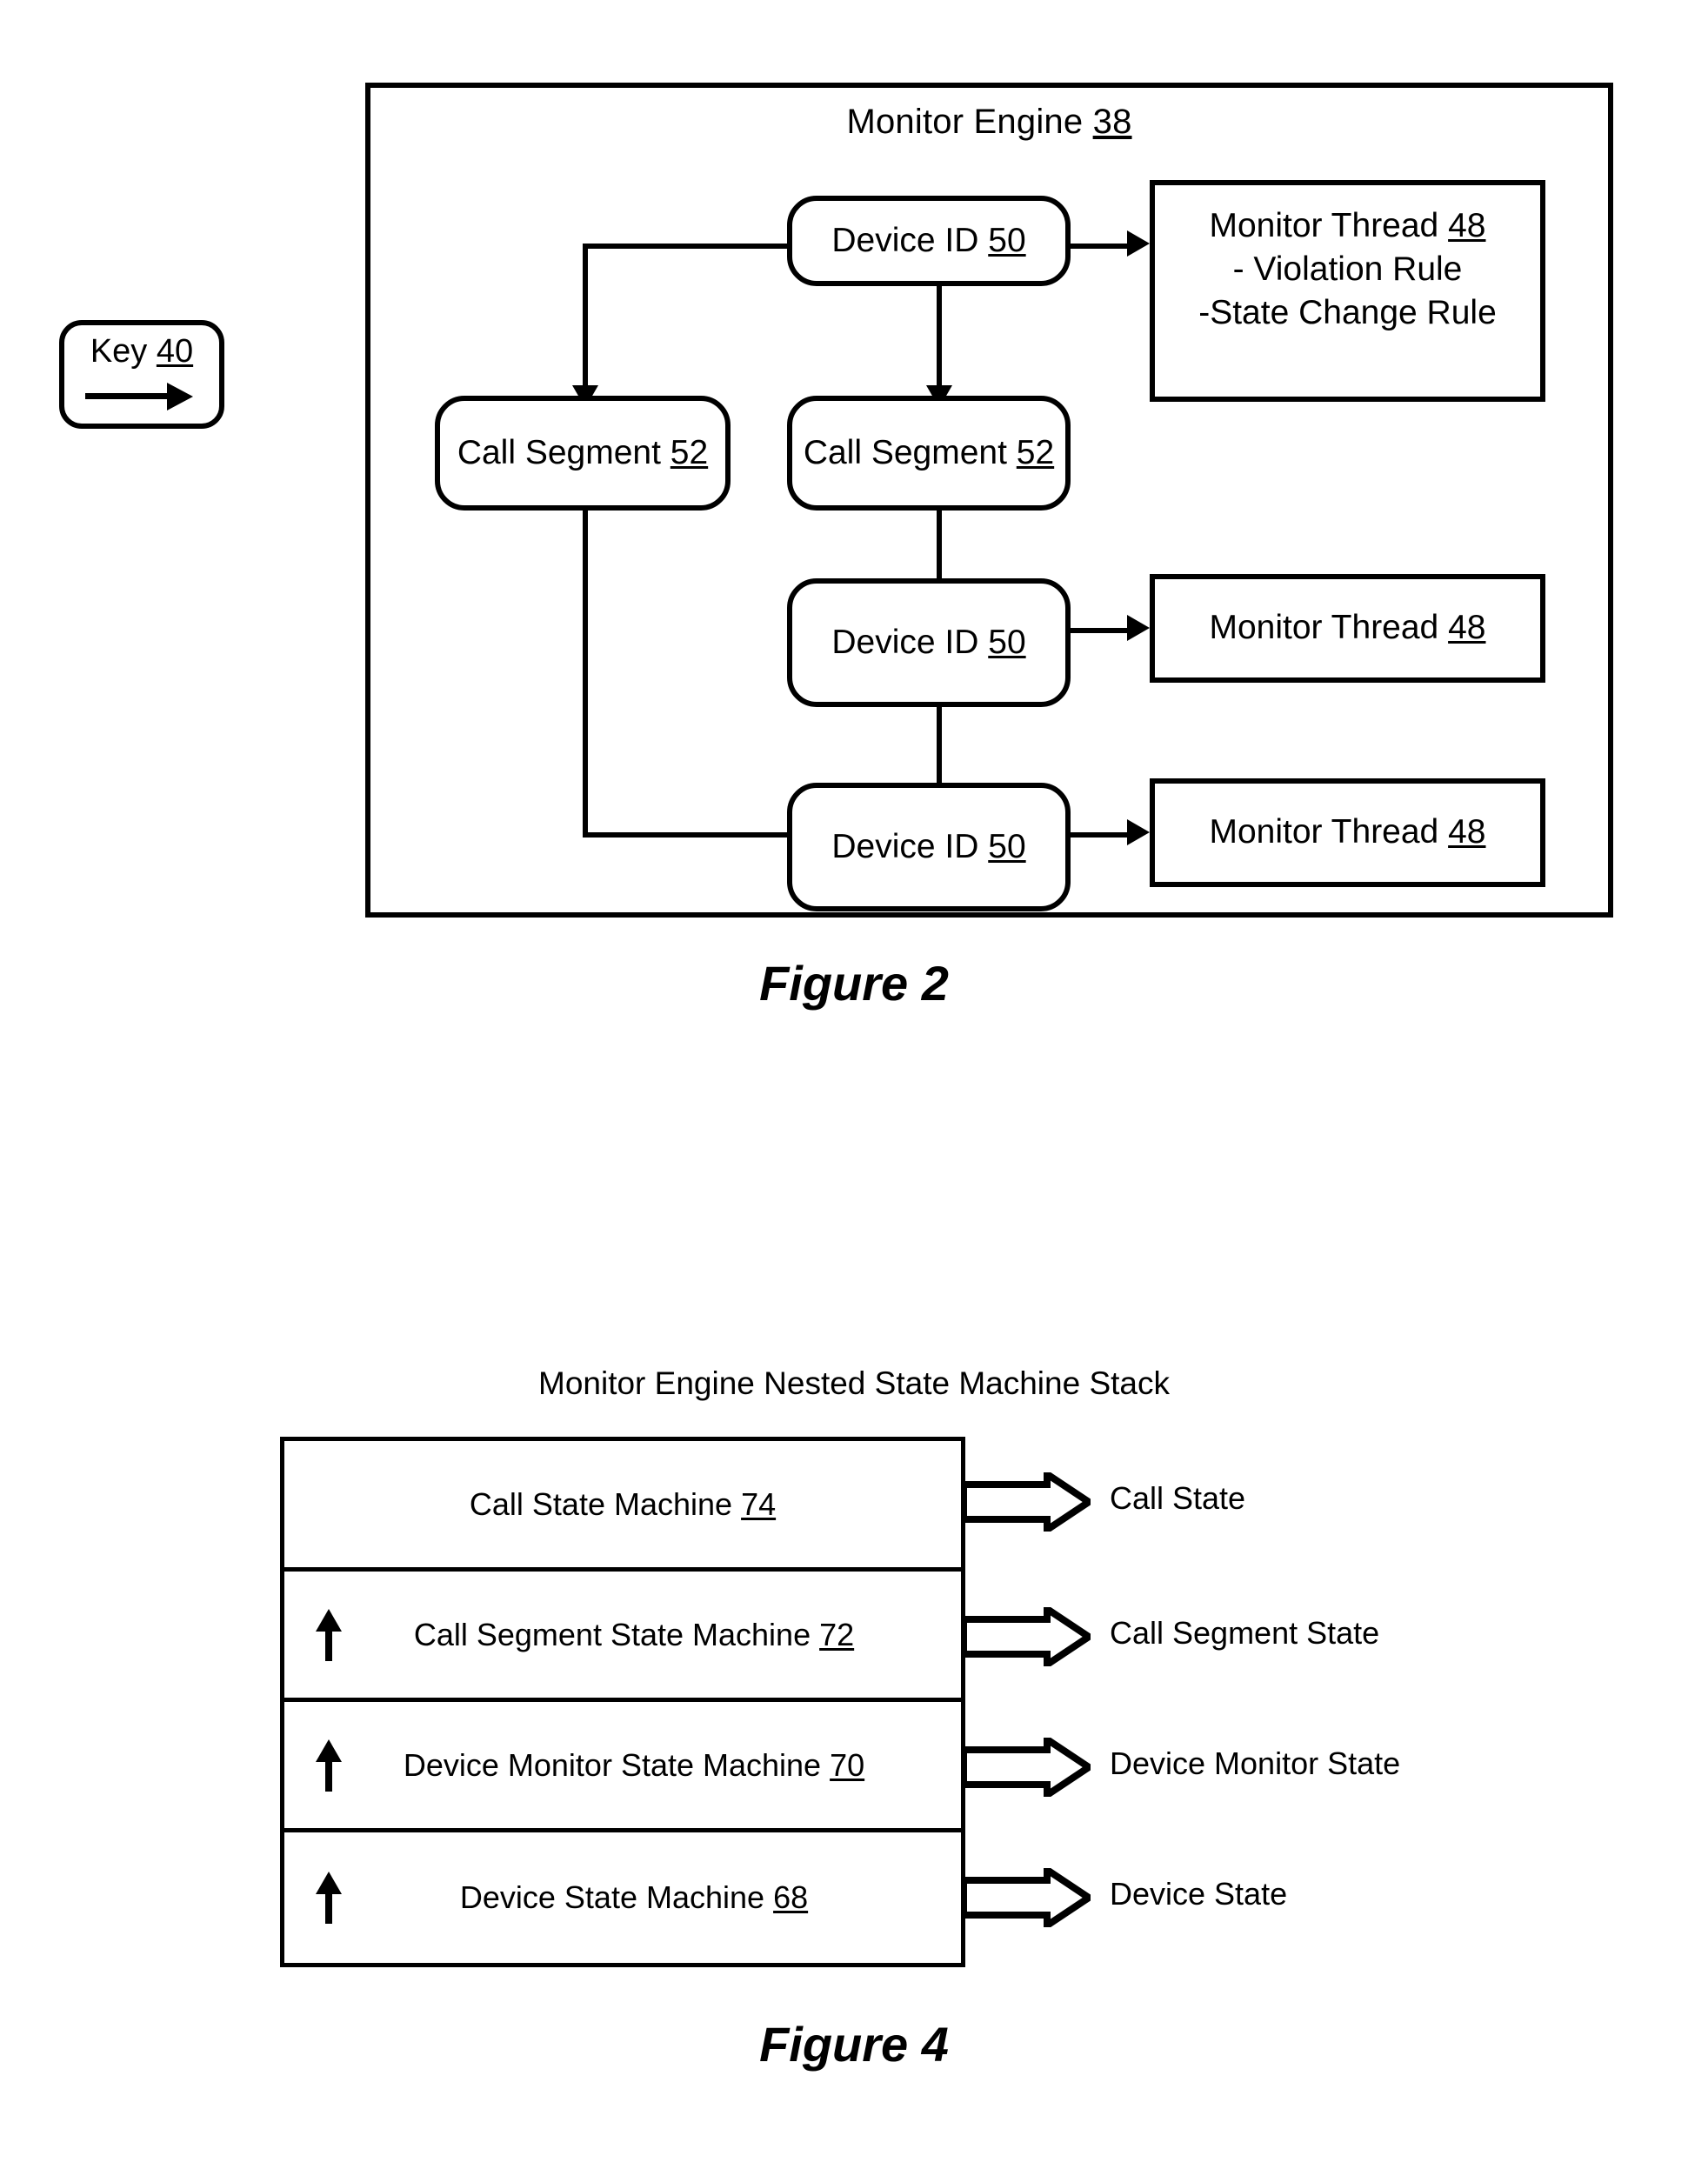 This screenshot has height=2169, width=1708. I want to click on node-device-id-bottom-ref: 50, so click(1007, 846).